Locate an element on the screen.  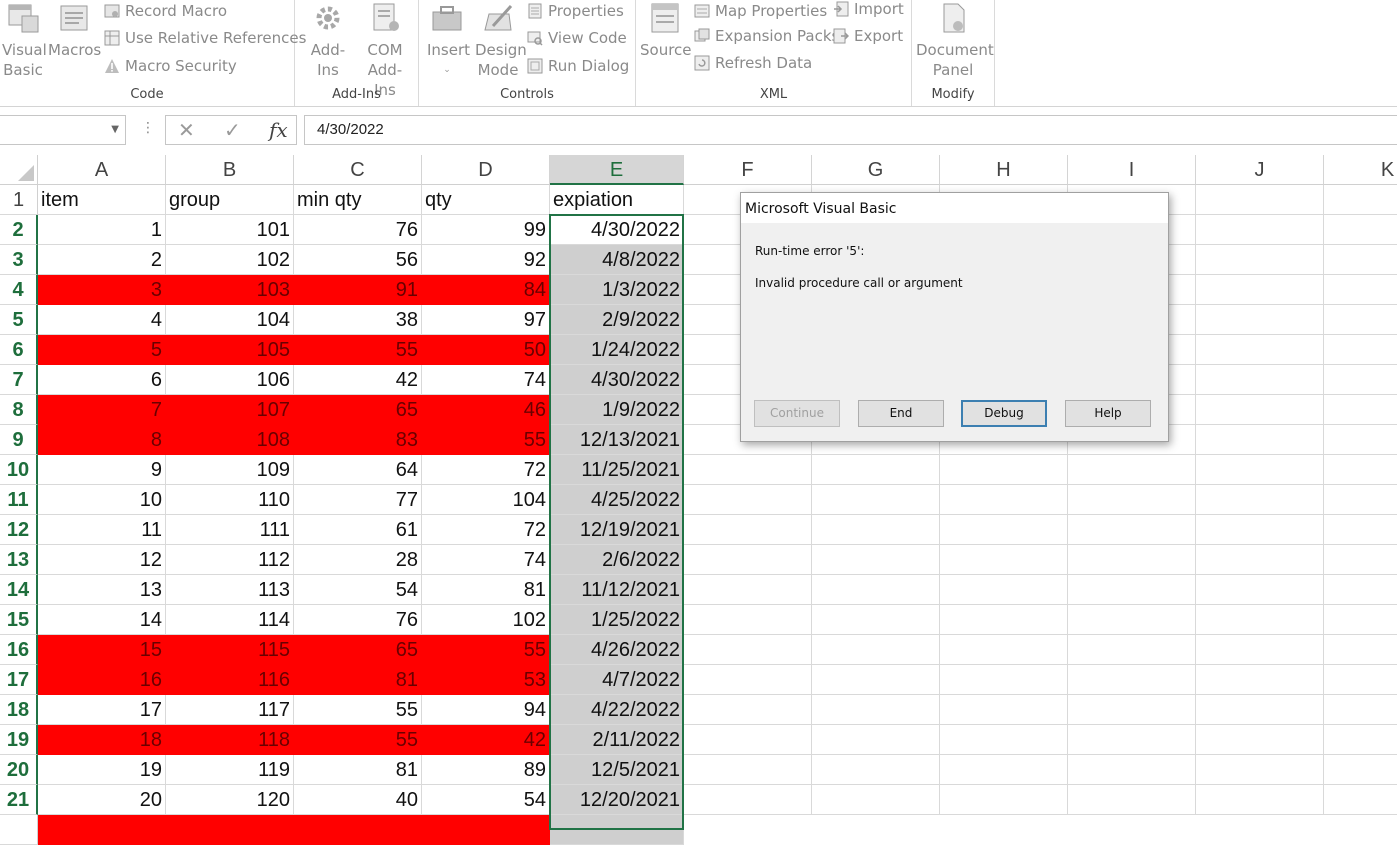
column-header-g: G is located at coordinates (876, 170).